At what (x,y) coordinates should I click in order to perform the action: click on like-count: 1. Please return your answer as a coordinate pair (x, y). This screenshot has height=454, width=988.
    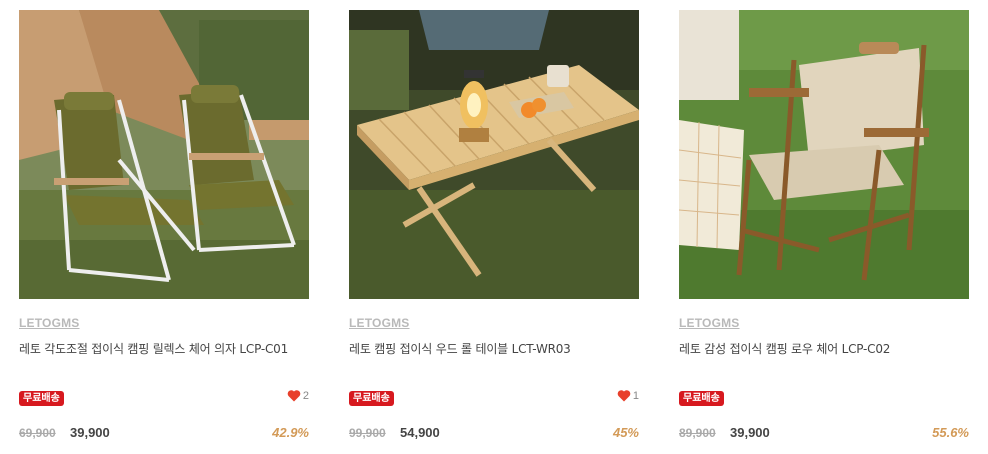
    Looking at the image, I should click on (635, 395).